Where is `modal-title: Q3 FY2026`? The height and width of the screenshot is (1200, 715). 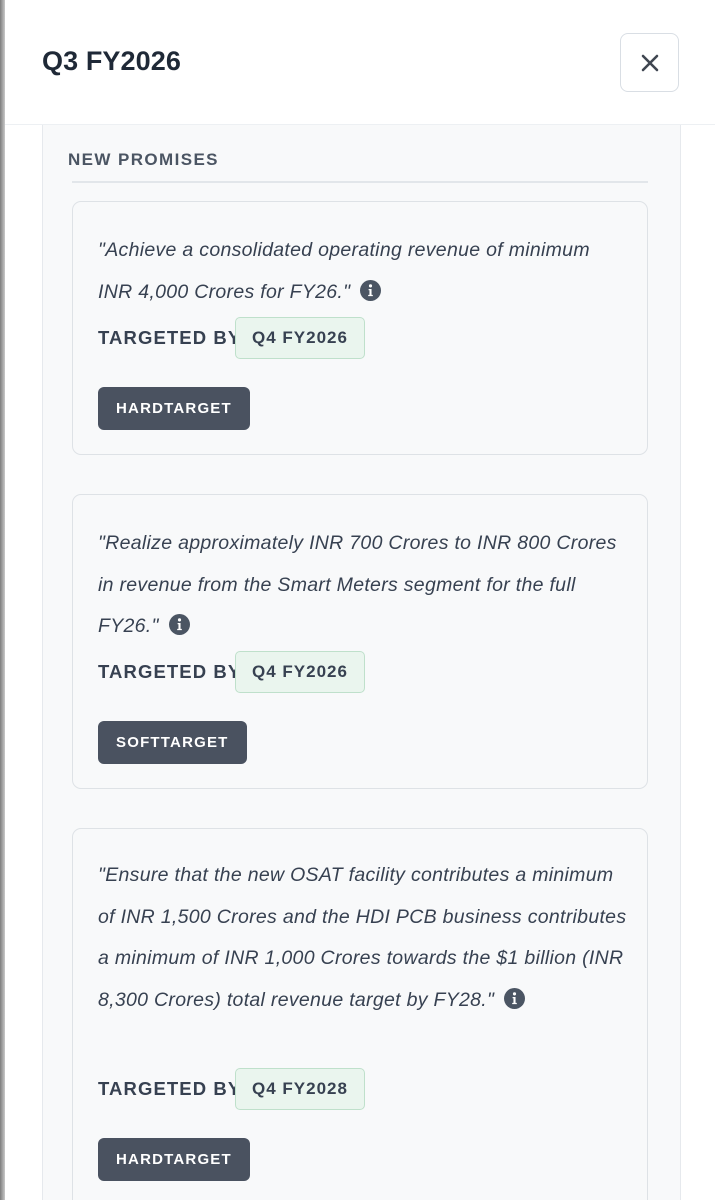 modal-title: Q3 FY2026 is located at coordinates (111, 61).